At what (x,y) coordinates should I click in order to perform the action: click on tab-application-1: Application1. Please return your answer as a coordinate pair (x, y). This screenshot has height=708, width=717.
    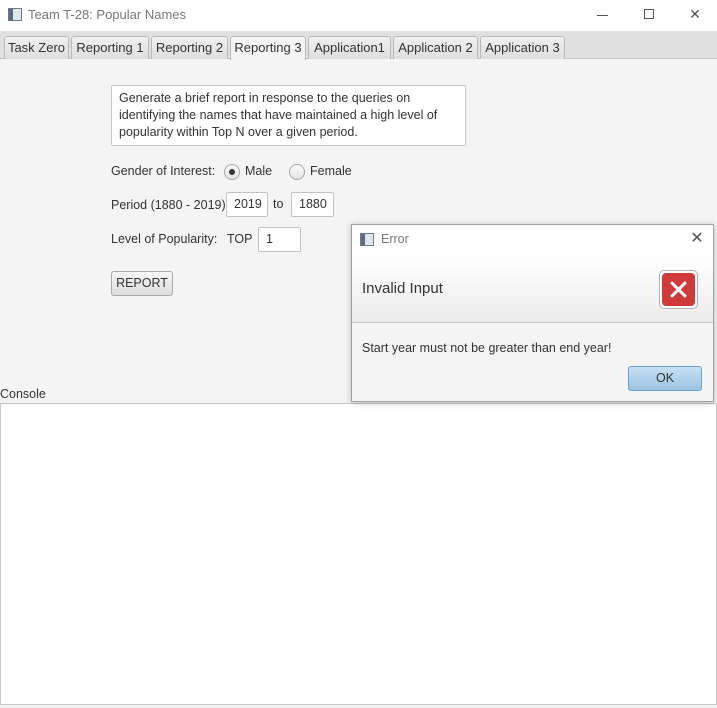
    Looking at the image, I should click on (349, 47).